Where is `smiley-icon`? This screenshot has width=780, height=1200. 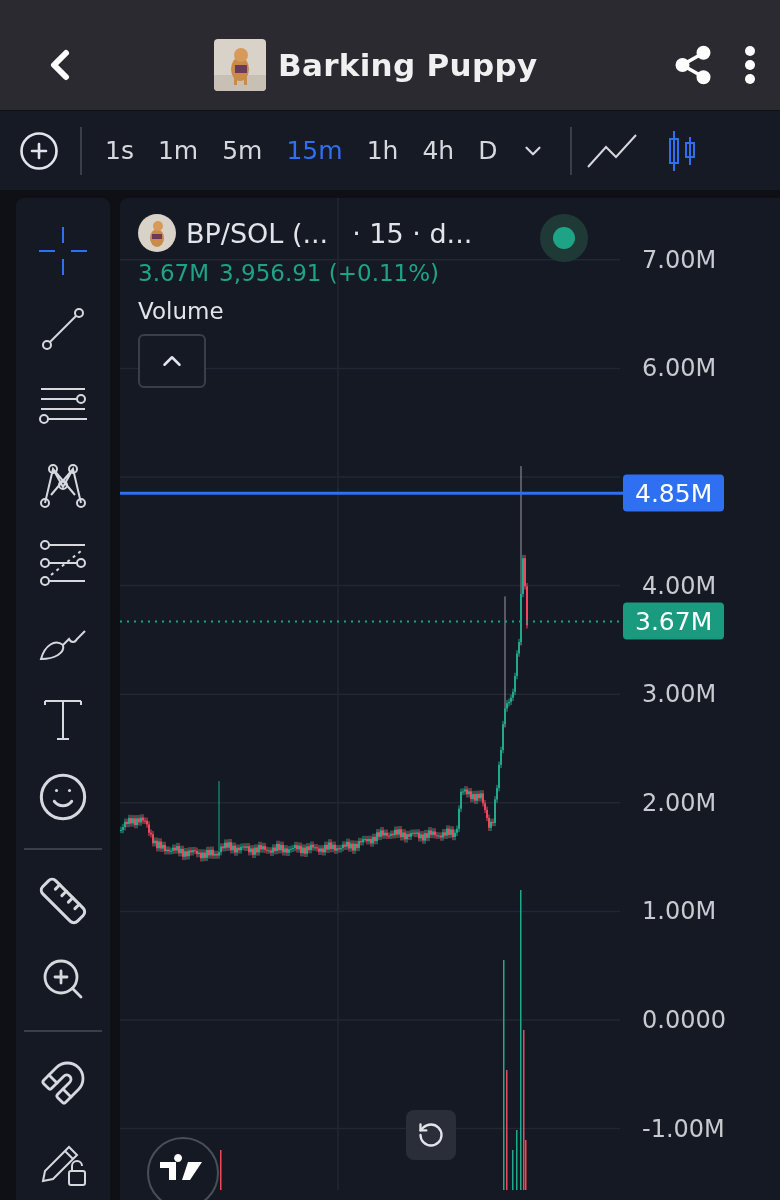
smiley-icon is located at coordinates (63, 797).